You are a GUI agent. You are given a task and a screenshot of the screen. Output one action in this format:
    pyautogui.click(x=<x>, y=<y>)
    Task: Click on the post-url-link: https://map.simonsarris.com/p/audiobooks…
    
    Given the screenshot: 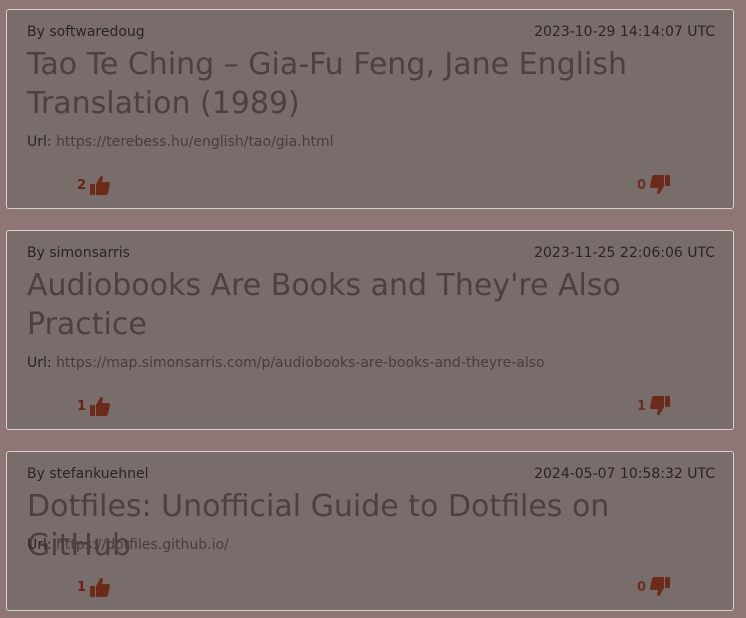 What is the action you would take?
    pyautogui.click(x=300, y=363)
    